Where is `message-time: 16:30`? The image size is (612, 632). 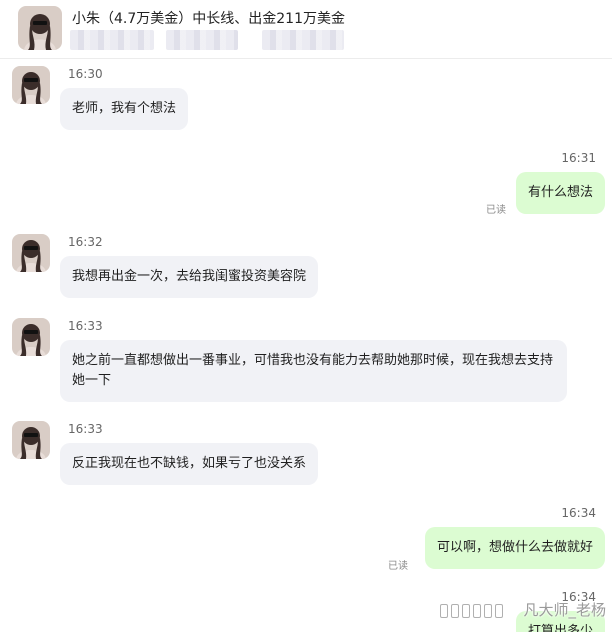 message-time: 16:30 is located at coordinates (85, 74).